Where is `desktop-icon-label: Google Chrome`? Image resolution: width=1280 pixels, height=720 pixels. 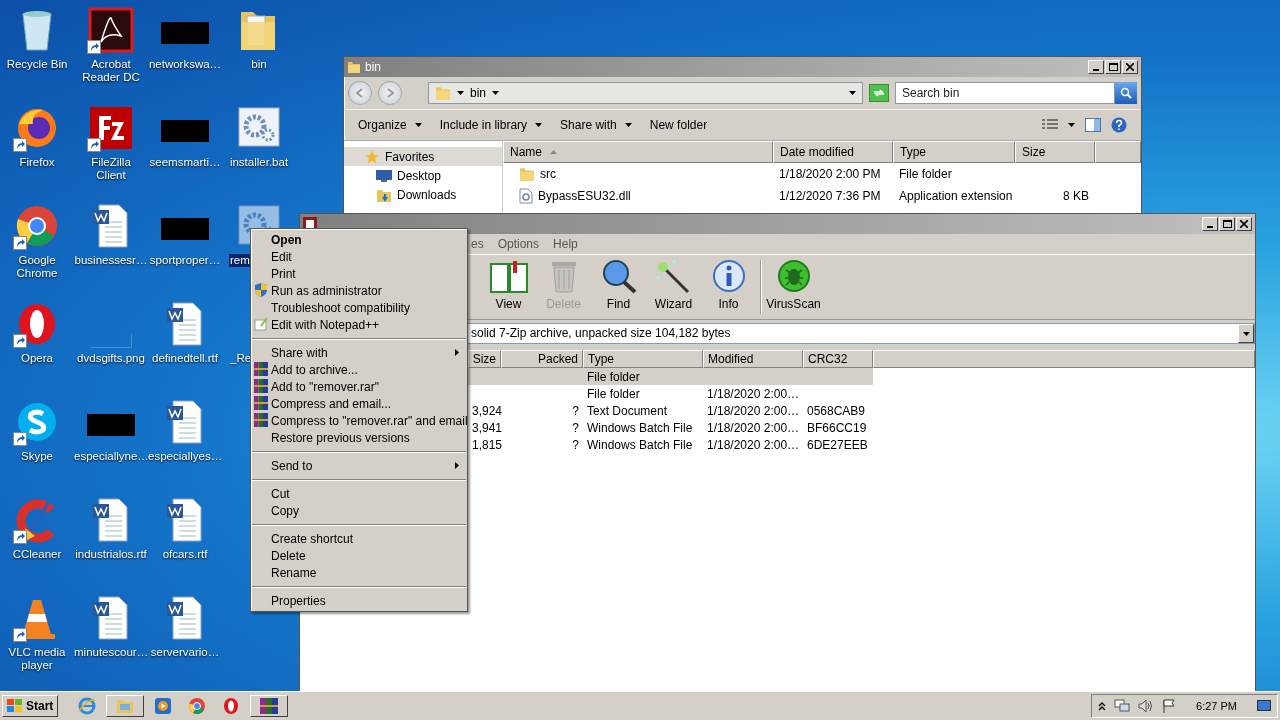
desktop-icon-label: Google Chrome is located at coordinates (37, 267).